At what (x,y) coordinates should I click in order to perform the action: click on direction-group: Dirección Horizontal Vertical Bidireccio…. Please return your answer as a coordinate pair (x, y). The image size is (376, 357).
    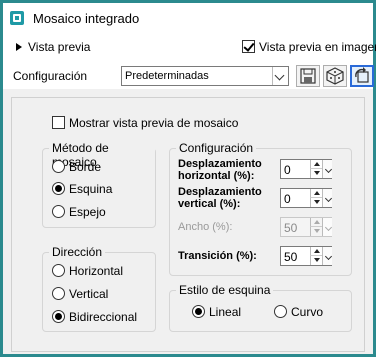
    Looking at the image, I should click on (99, 288).